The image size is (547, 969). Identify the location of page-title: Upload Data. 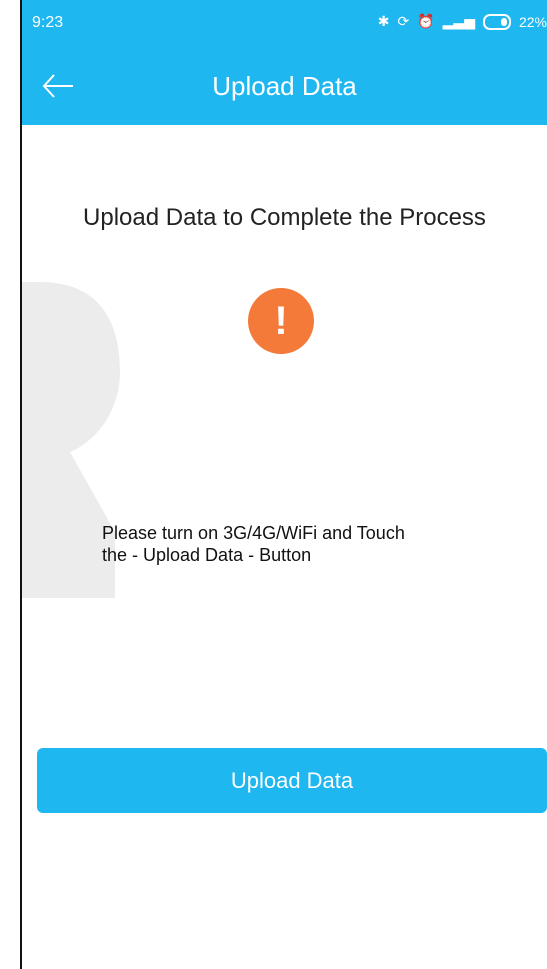
(284, 86).